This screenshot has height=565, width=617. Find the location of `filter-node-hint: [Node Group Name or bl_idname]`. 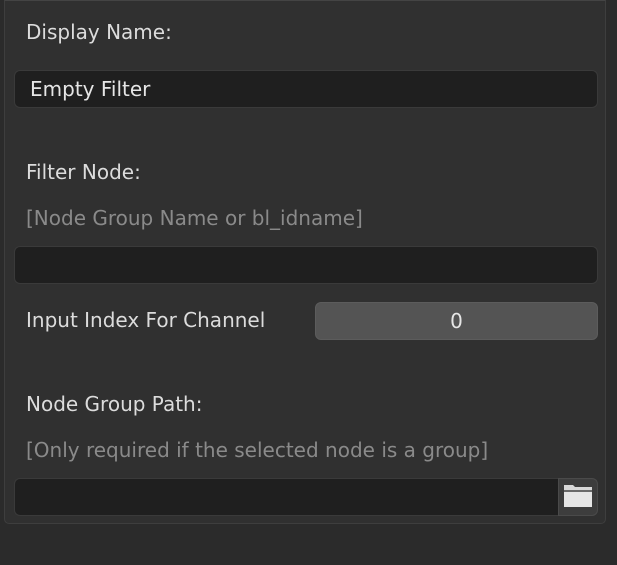

filter-node-hint: [Node Group Name or bl_idname] is located at coordinates (194, 218).